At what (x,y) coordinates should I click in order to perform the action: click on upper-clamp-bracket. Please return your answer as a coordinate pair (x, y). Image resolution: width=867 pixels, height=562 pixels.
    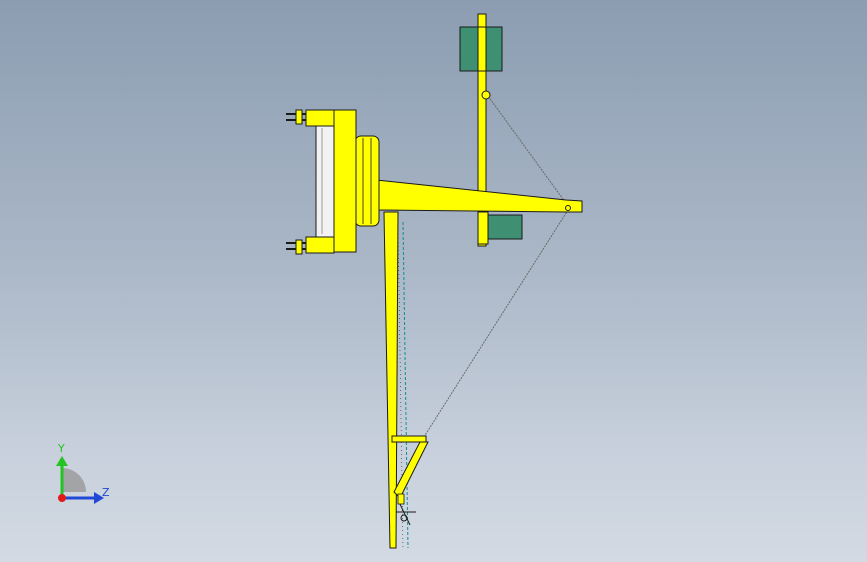
    Looking at the image, I should click on (320, 118).